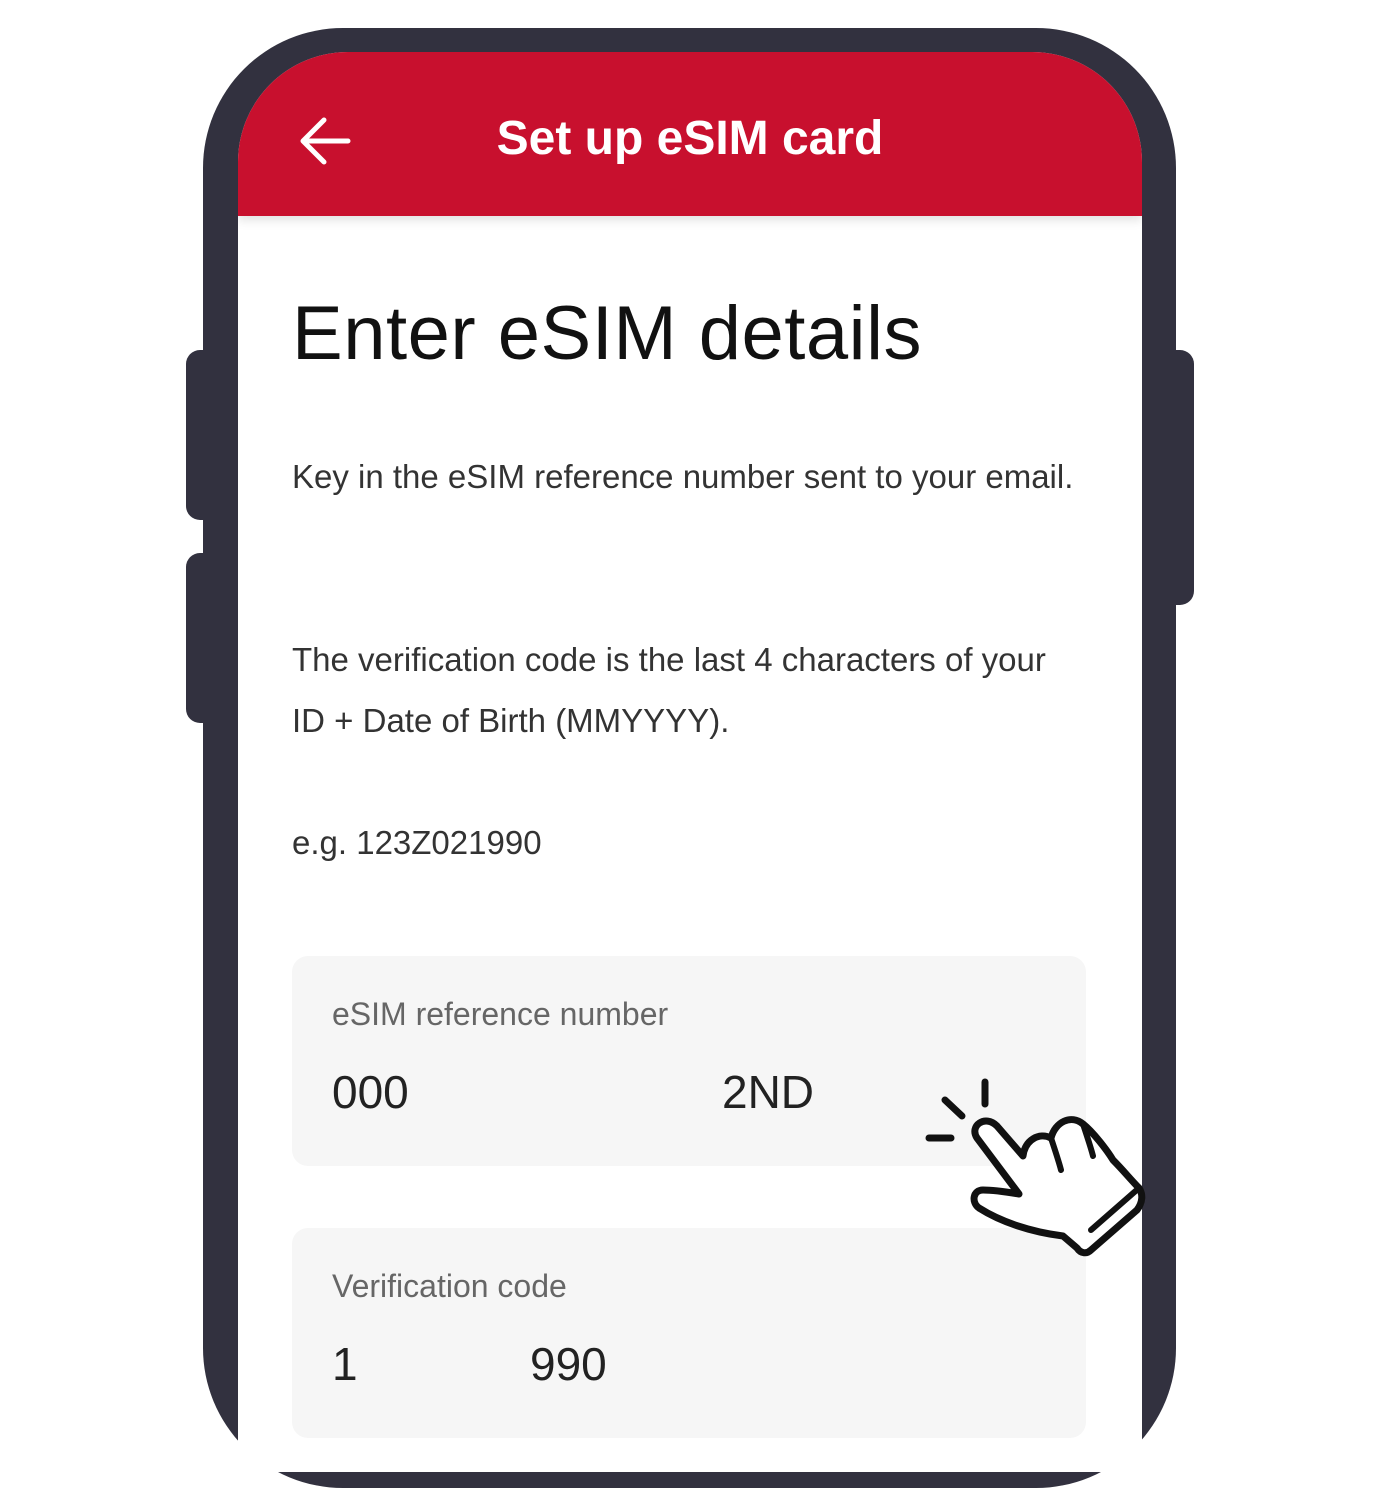 This screenshot has width=1377, height=1488. What do you see at coordinates (500, 1014) in the screenshot?
I see `reference-number-label: eSIM reference number` at bounding box center [500, 1014].